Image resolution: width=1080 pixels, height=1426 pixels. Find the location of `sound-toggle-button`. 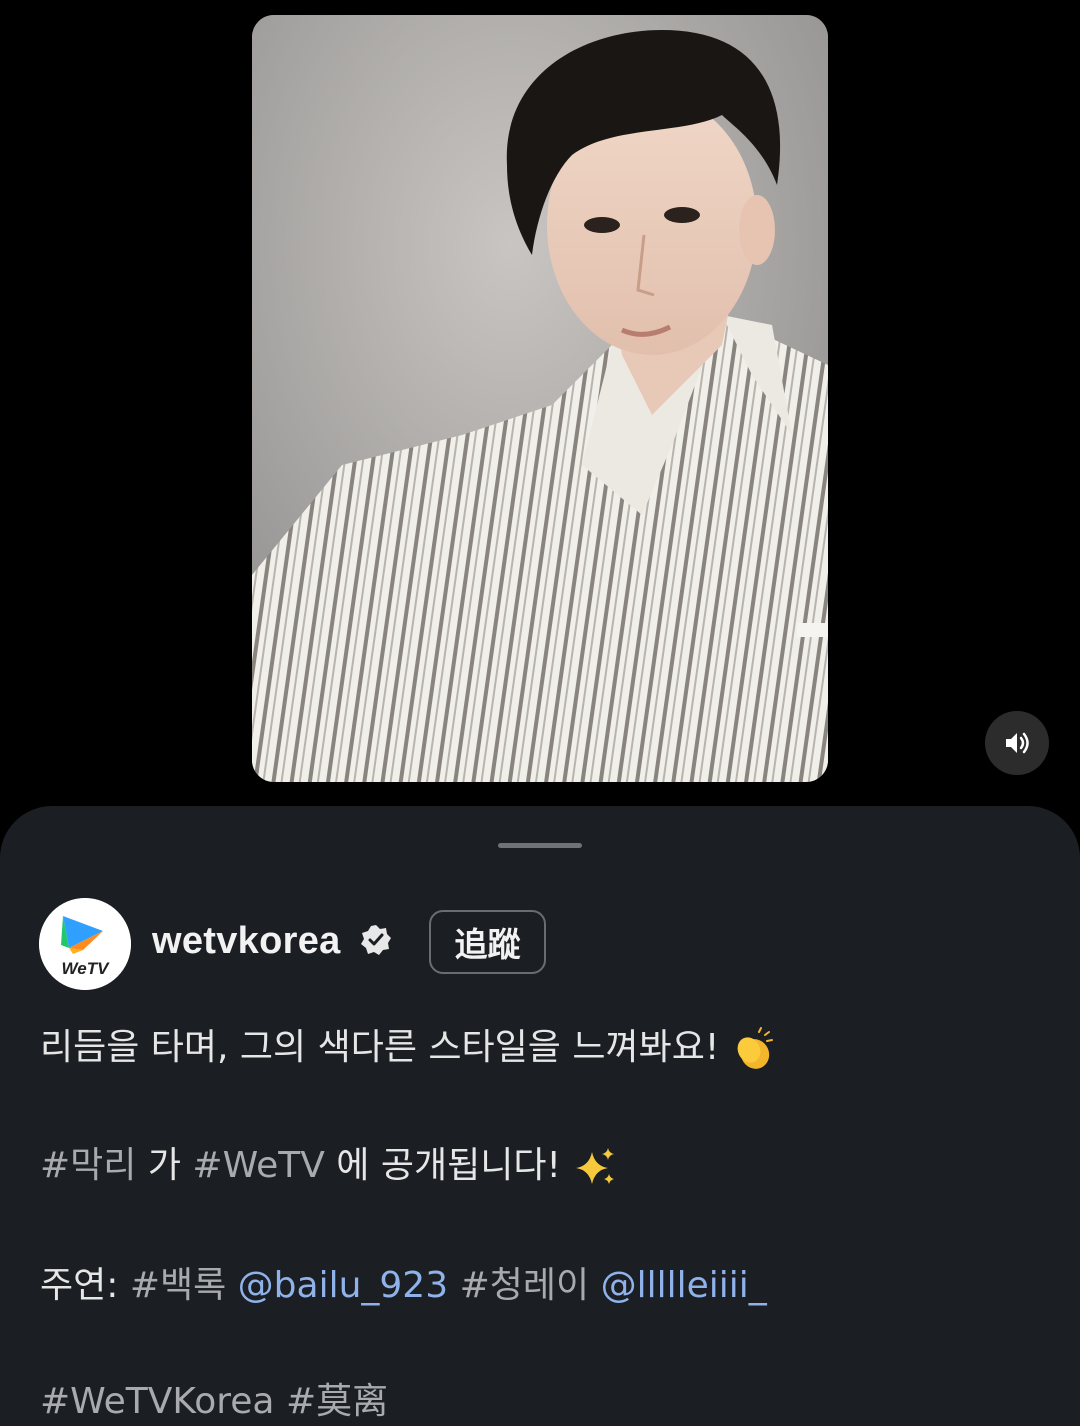

sound-toggle-button is located at coordinates (1017, 743).